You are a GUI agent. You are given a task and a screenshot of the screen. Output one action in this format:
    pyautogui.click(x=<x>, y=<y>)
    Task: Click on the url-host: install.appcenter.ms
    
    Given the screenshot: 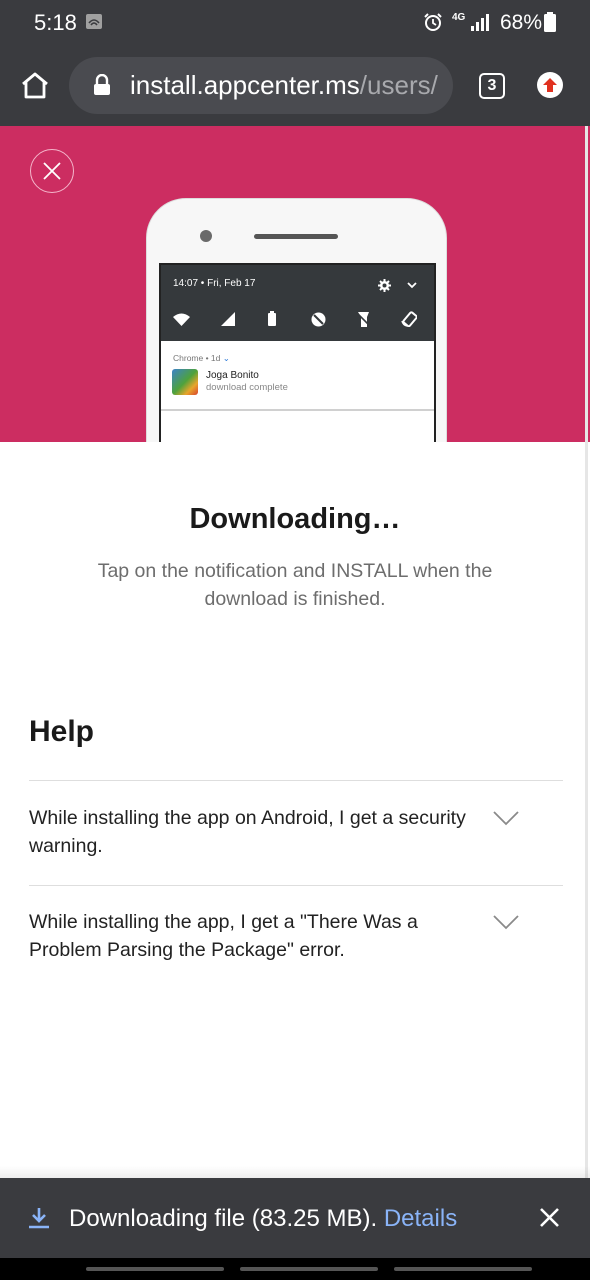 What is the action you would take?
    pyautogui.click(x=245, y=85)
    